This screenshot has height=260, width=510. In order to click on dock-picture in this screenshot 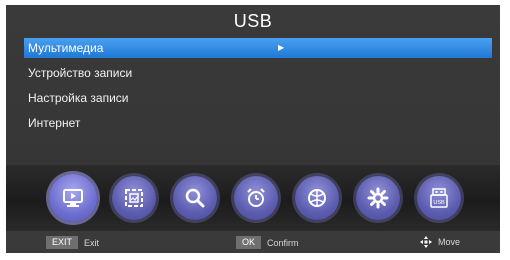, I will do `click(134, 198)`.